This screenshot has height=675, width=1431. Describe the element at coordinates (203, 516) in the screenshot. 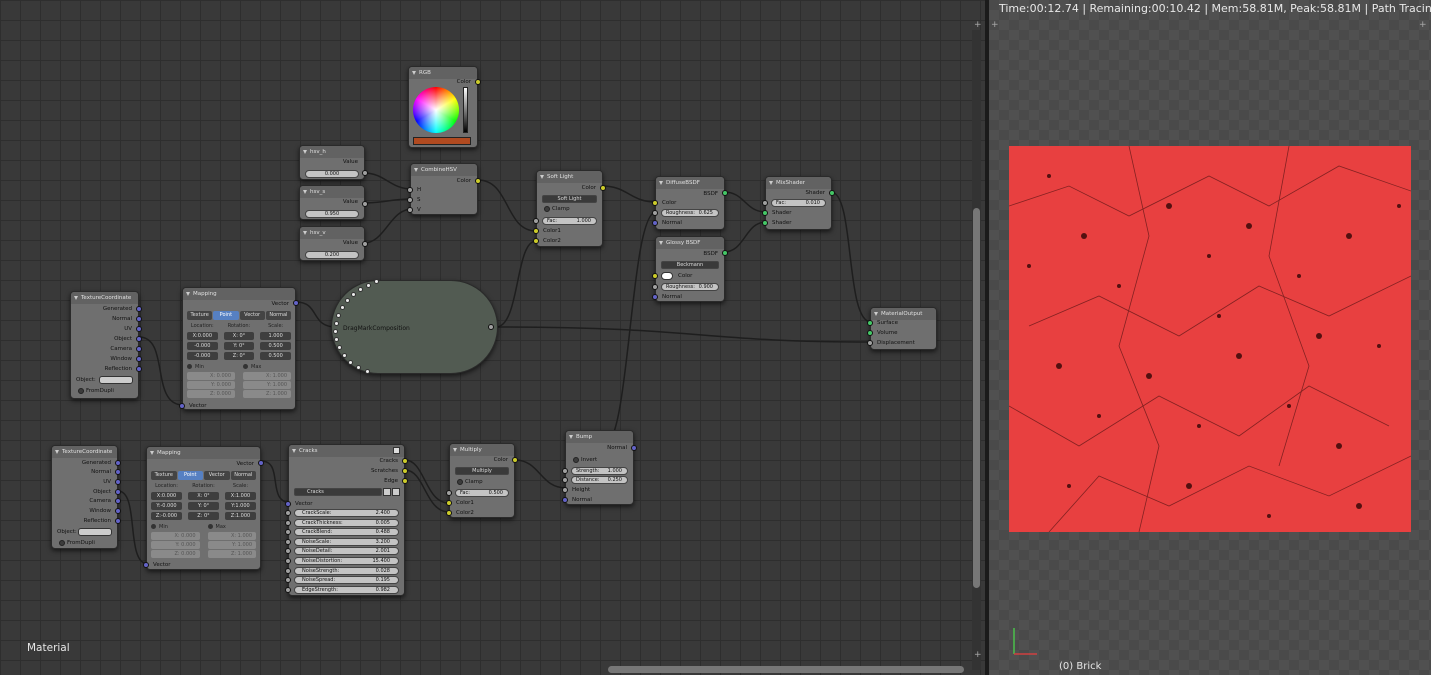

I see `rotation-z-field: Z: 0°` at that location.